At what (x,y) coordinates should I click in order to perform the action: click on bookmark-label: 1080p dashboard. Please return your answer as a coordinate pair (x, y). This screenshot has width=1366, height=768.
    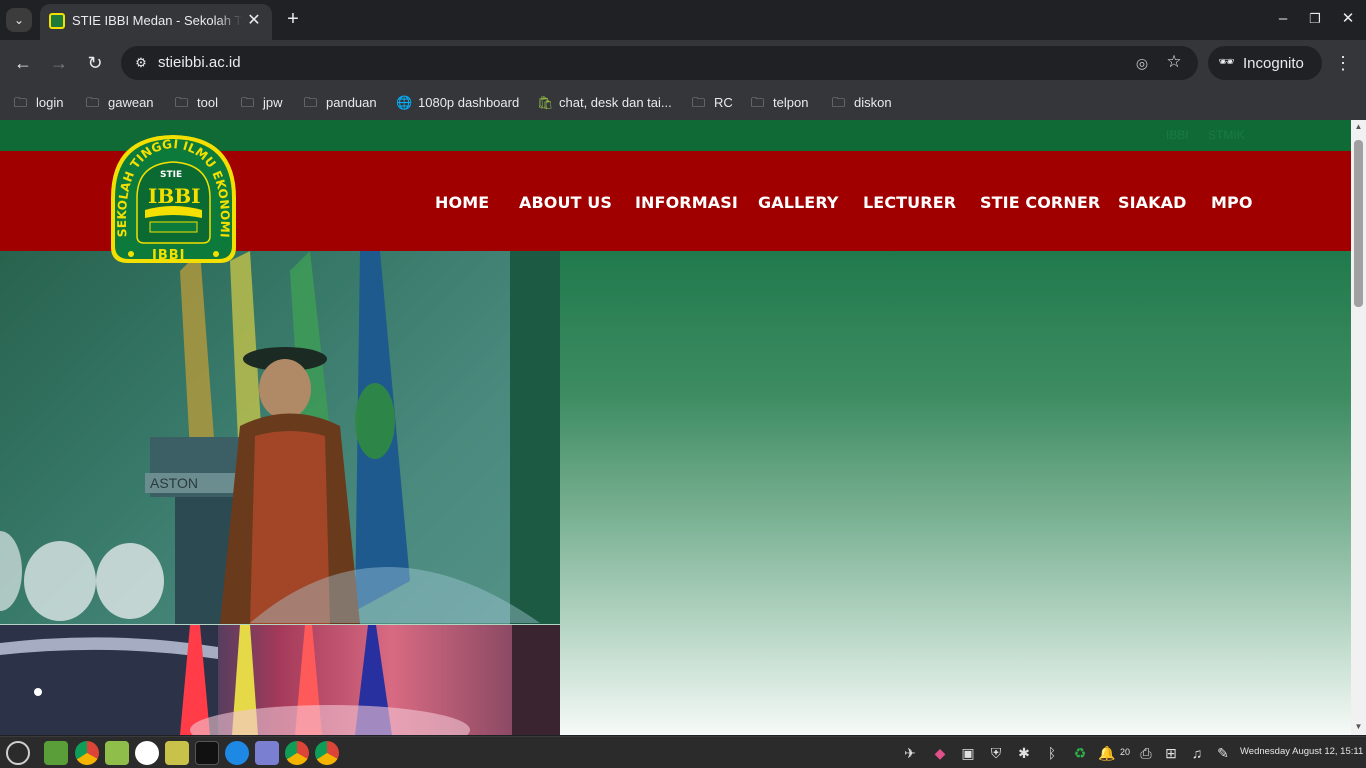
    Looking at the image, I should click on (469, 102).